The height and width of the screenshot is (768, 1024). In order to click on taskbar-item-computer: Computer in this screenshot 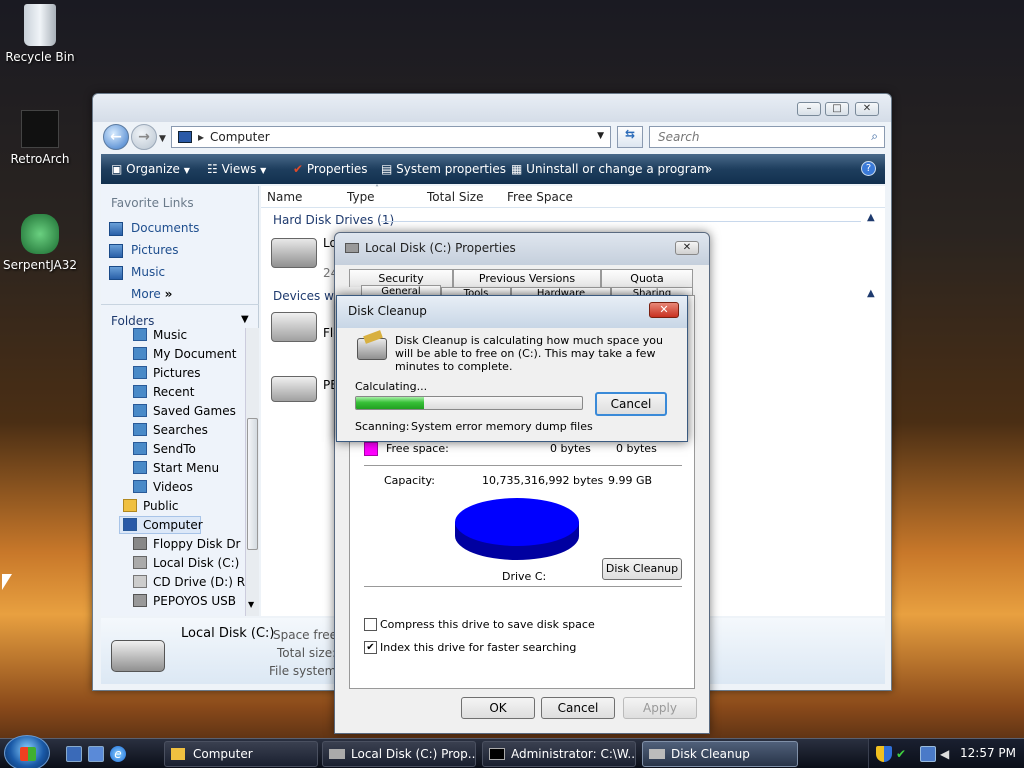, I will do `click(241, 754)`.